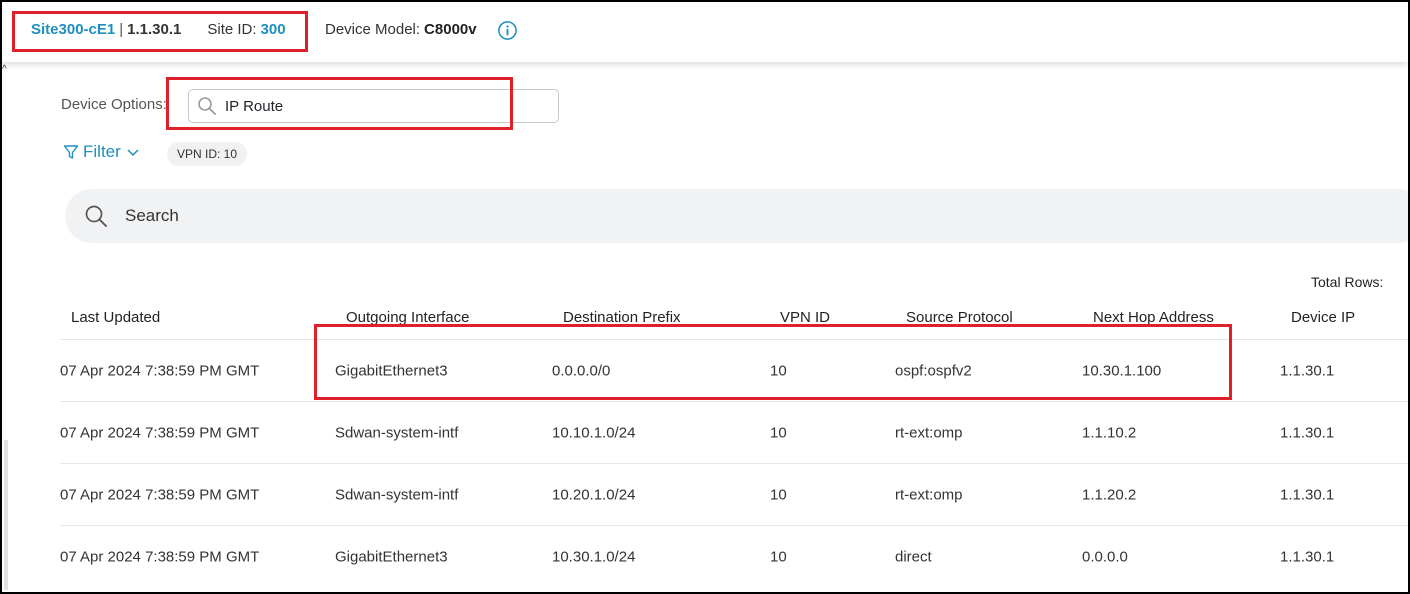 This screenshot has height=594, width=1410. Describe the element at coordinates (594, 557) in the screenshot. I see `cell-destination-prefix: 10.30.1.0/24` at that location.